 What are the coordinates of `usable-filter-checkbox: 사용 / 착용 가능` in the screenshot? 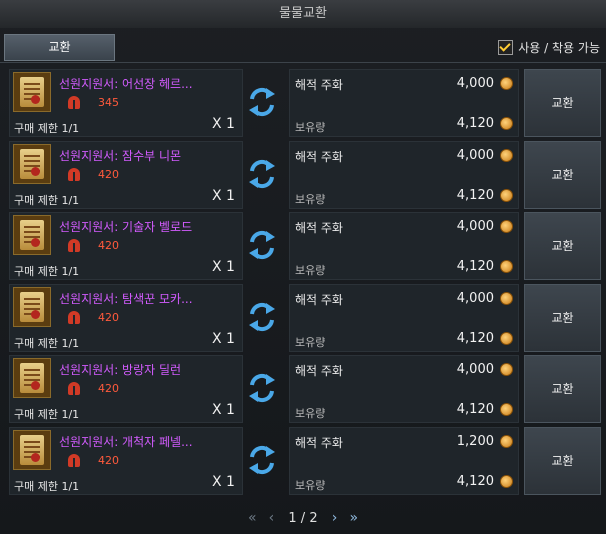 It's located at (549, 47).